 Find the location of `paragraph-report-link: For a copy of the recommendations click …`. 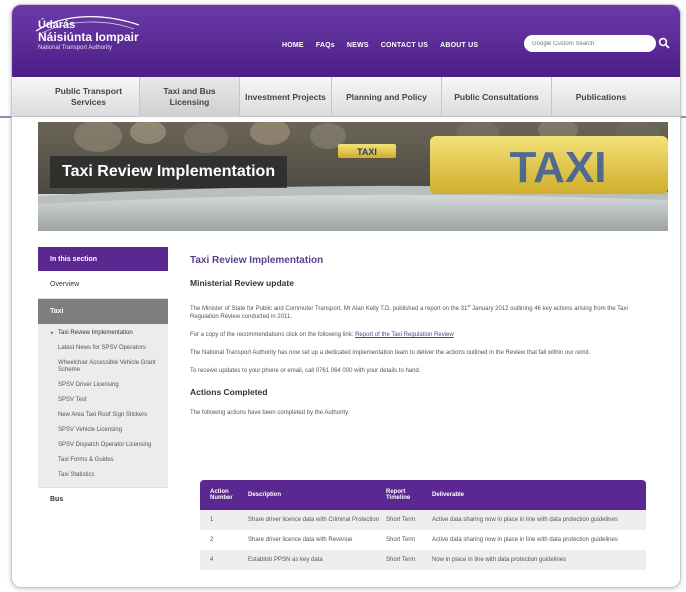

paragraph-report-link: For a copy of the recommendations click … is located at coordinates (420, 335).